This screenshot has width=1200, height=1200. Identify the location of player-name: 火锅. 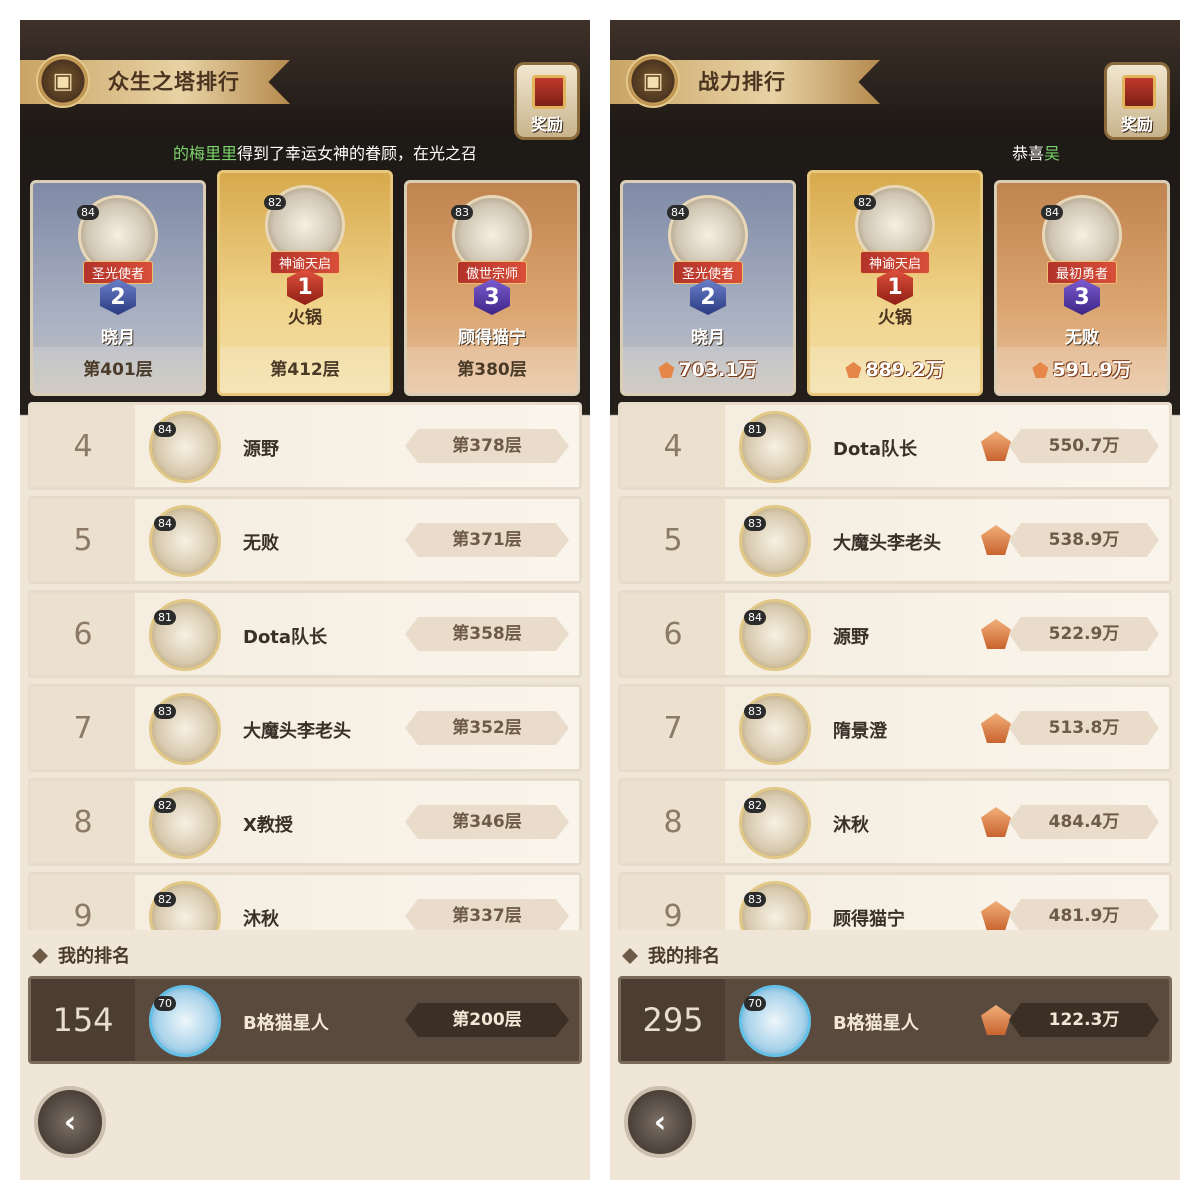
(305, 318).